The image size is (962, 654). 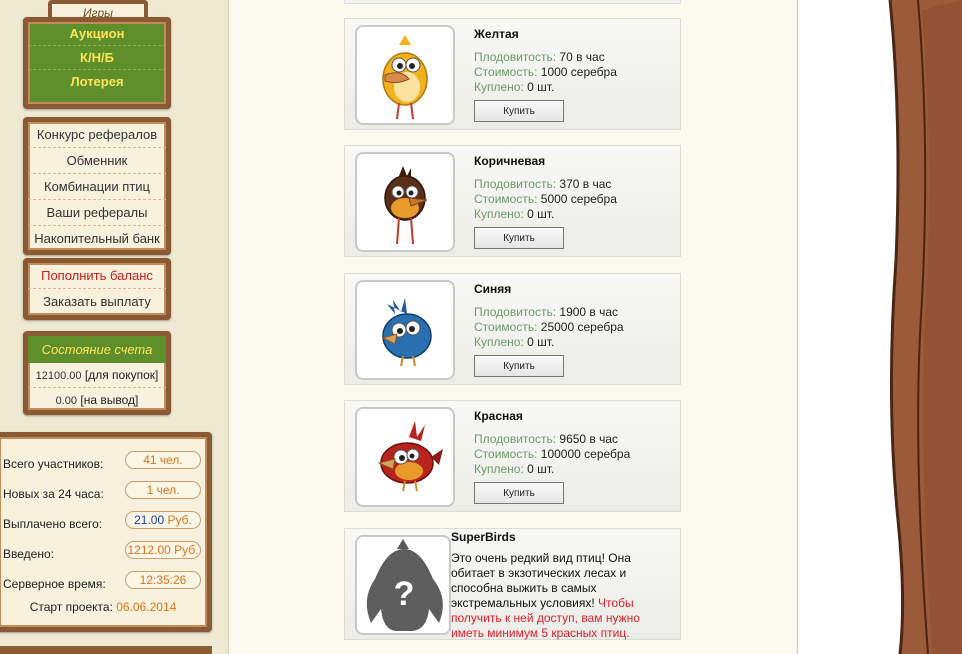 What do you see at coordinates (163, 550) in the screenshot?
I see `stat-value: 1212.00 Руб.` at bounding box center [163, 550].